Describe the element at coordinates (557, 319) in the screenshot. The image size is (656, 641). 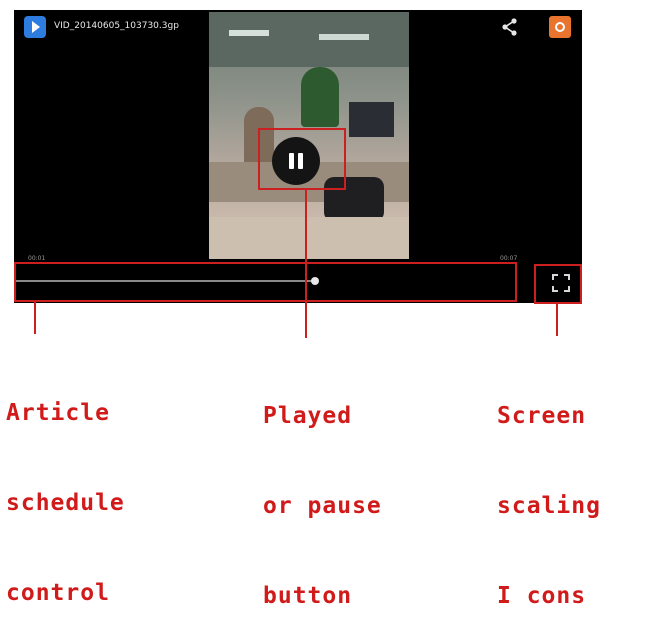
I see `fullscreen-leader-line` at that location.